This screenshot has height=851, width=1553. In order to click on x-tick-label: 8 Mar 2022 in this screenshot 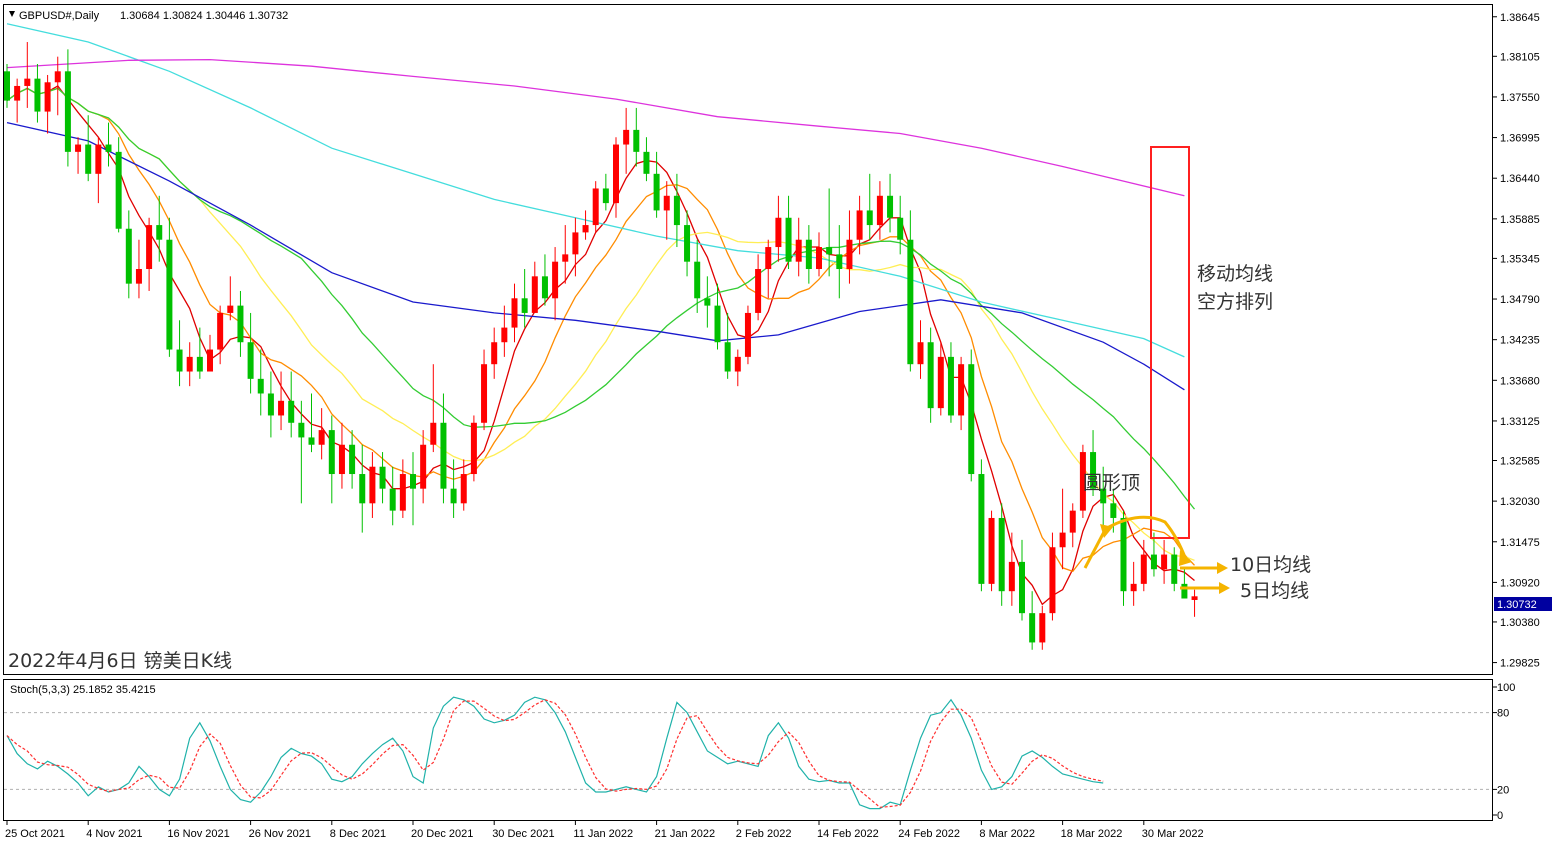, I will do `click(1007, 834)`.